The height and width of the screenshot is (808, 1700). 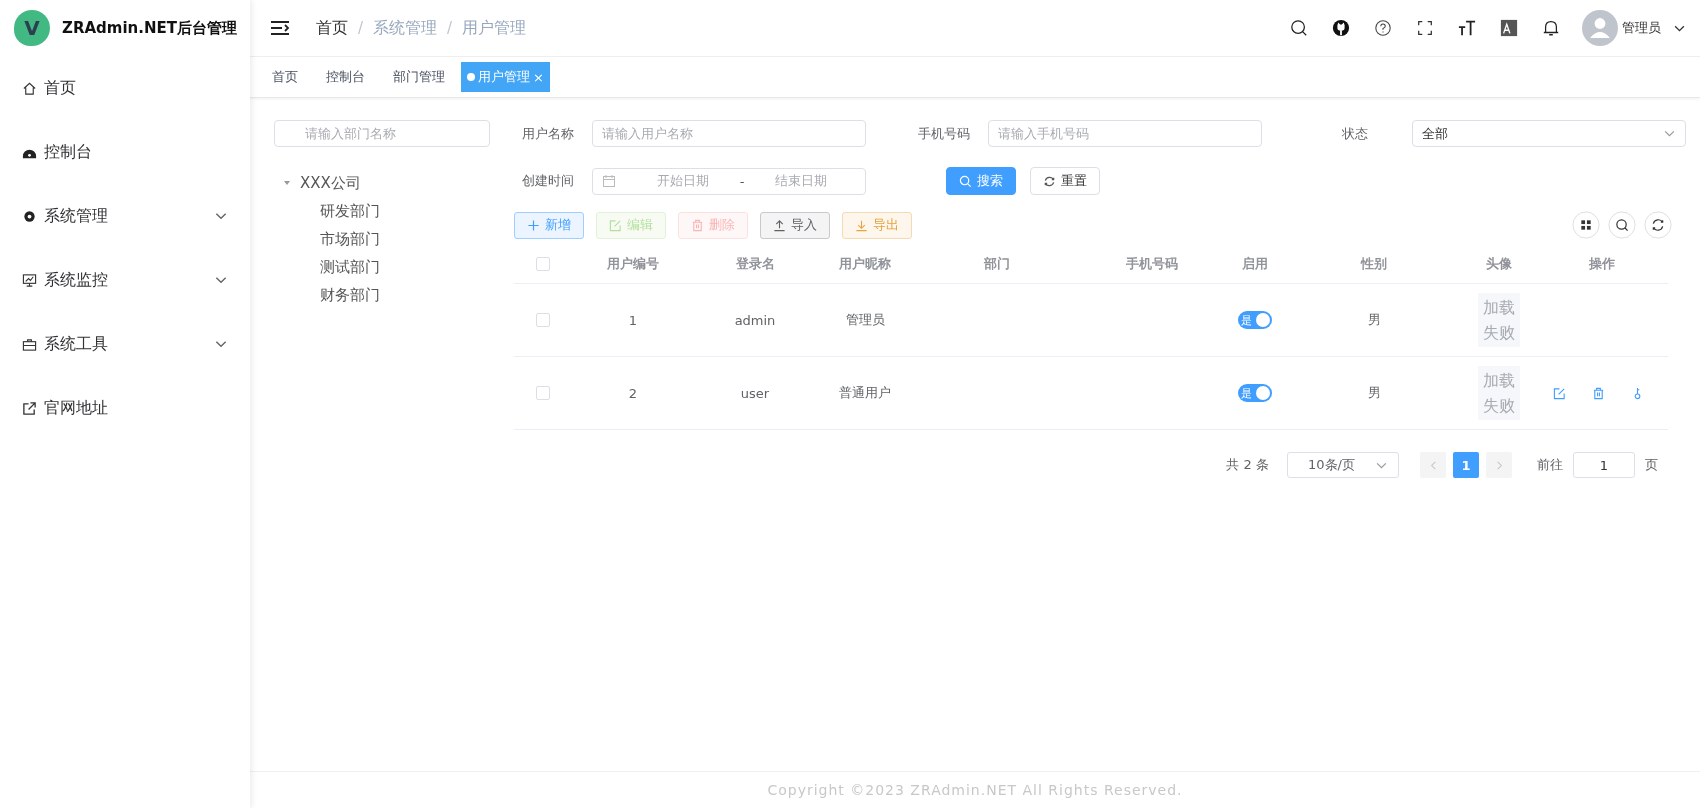 I want to click on import-button: 导入, so click(x=795, y=225).